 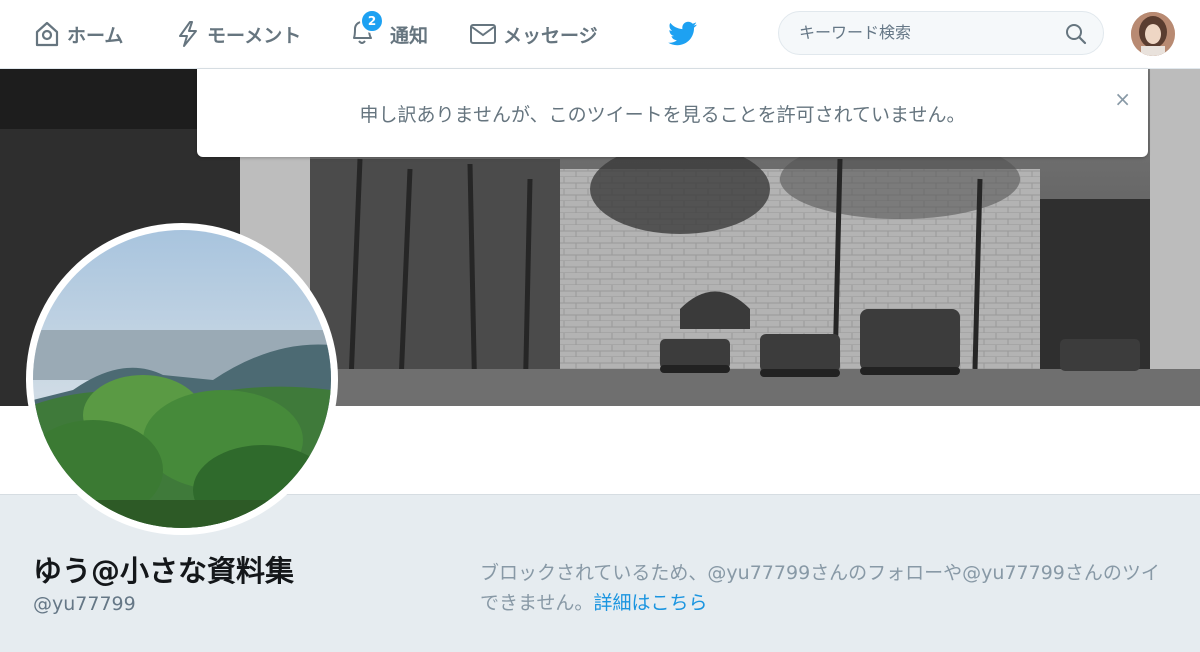 What do you see at coordinates (84, 604) in the screenshot?
I see `profile-handle: @yu77799` at bounding box center [84, 604].